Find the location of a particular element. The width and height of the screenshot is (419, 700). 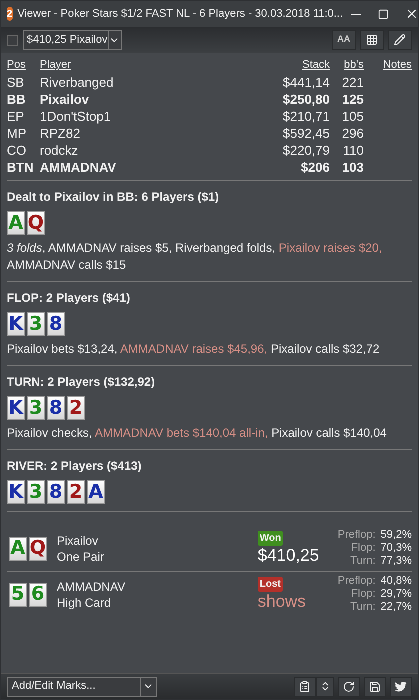

street-heading: FLOP: 2 Players ($41) is located at coordinates (69, 298).